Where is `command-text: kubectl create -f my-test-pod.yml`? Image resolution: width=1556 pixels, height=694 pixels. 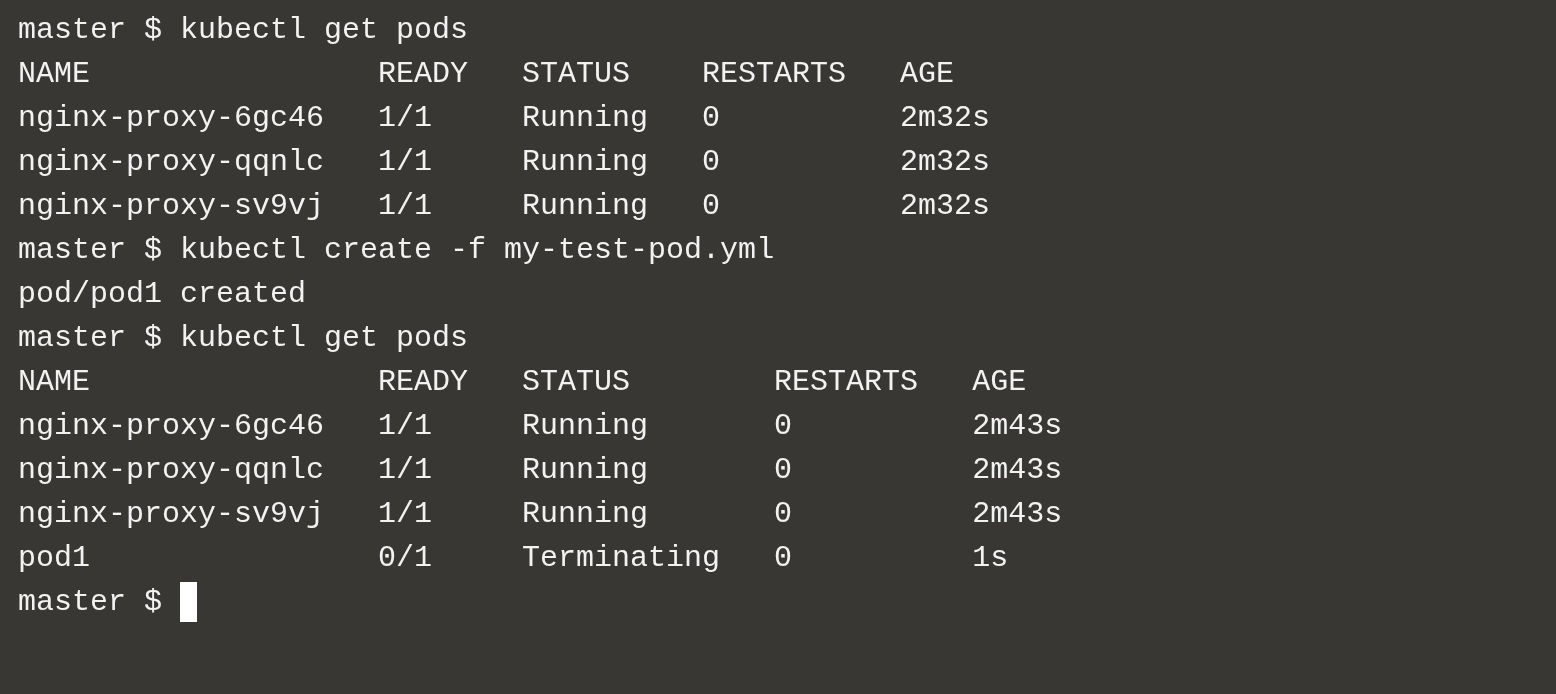
command-text: kubectl create -f my-test-pod.yml is located at coordinates (477, 250).